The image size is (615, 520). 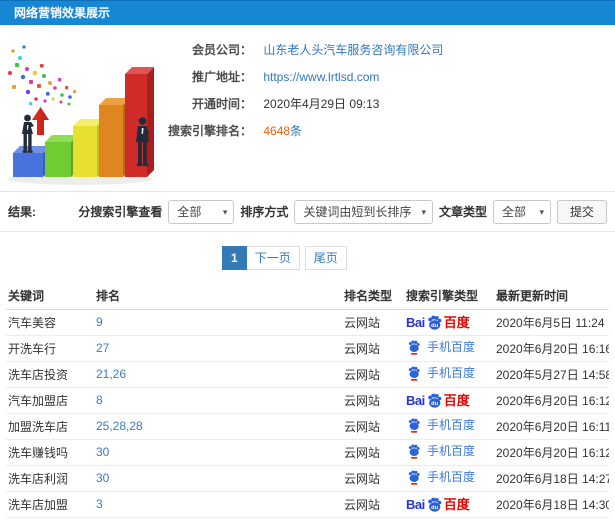 What do you see at coordinates (99, 322) in the screenshot?
I see `rank-link: 9` at bounding box center [99, 322].